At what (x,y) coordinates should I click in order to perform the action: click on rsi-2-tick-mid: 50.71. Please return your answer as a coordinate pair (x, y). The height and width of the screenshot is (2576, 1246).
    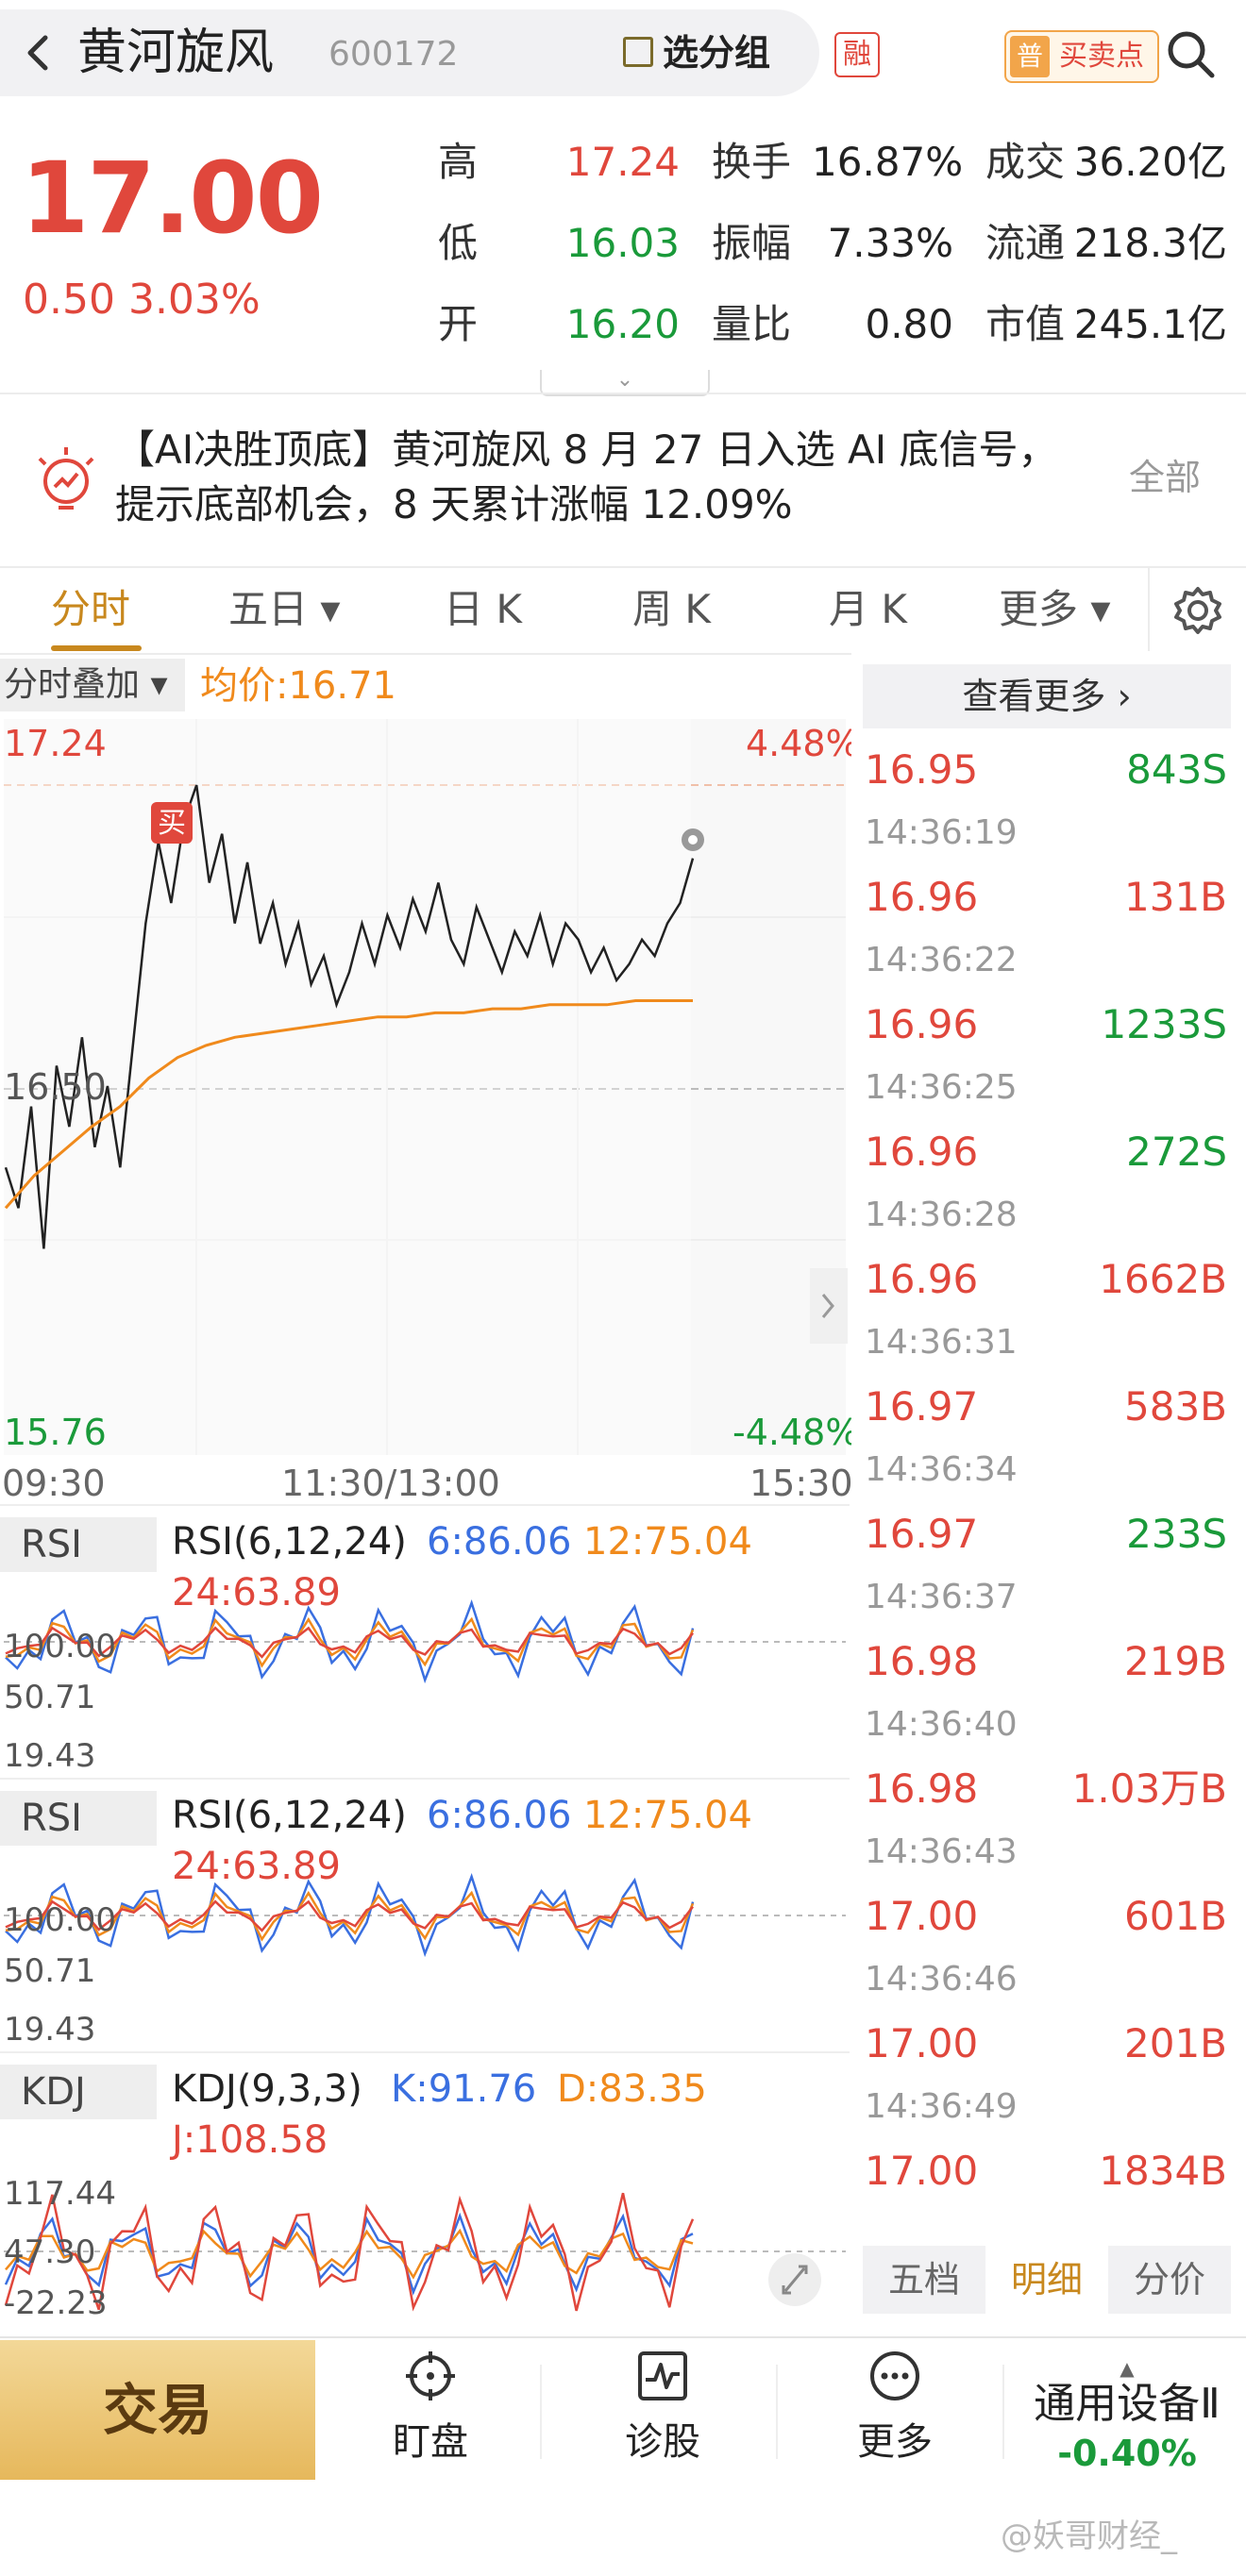
    Looking at the image, I should click on (50, 1971).